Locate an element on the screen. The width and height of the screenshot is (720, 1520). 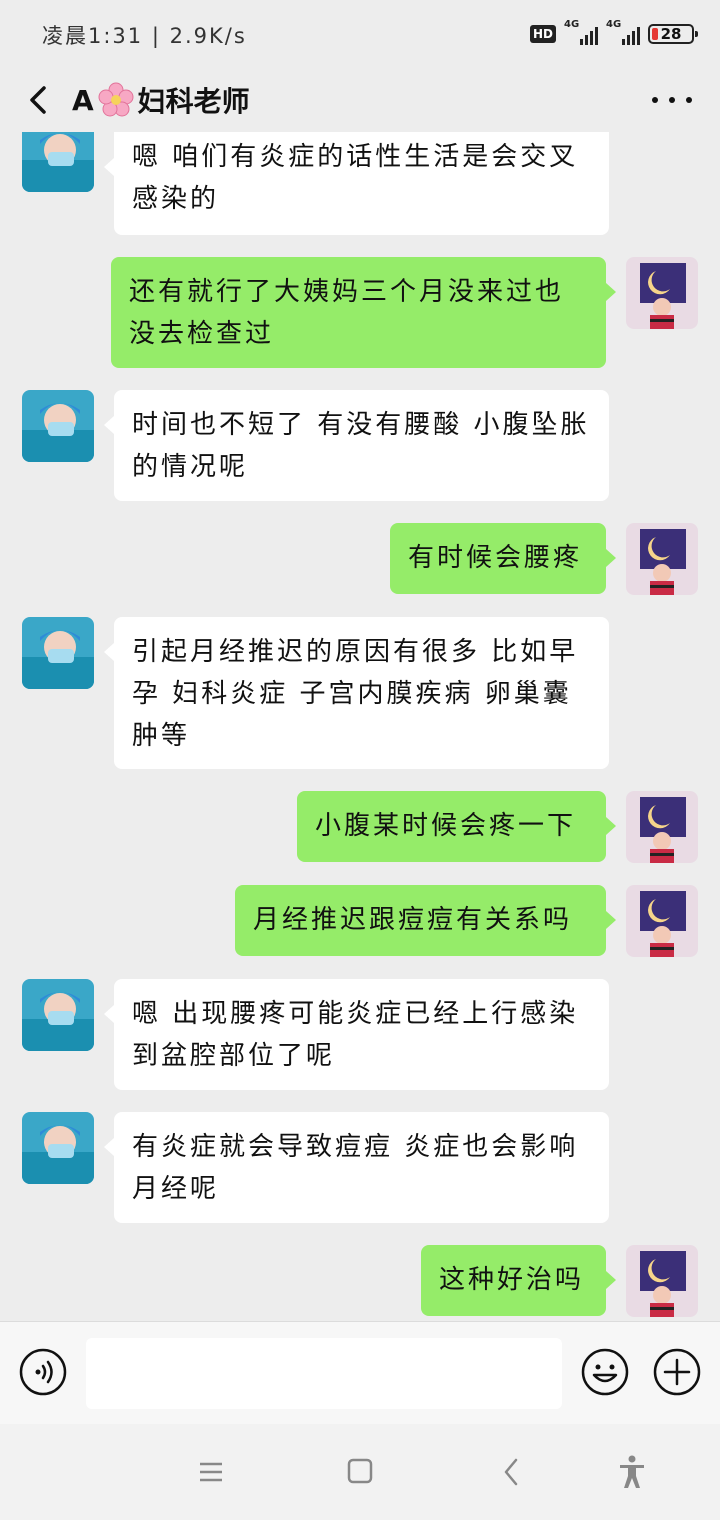
message-bubble-doctor: 有炎症就会导致痘痘 炎症也会影响月经呢 is located at coordinates (356, 1167).